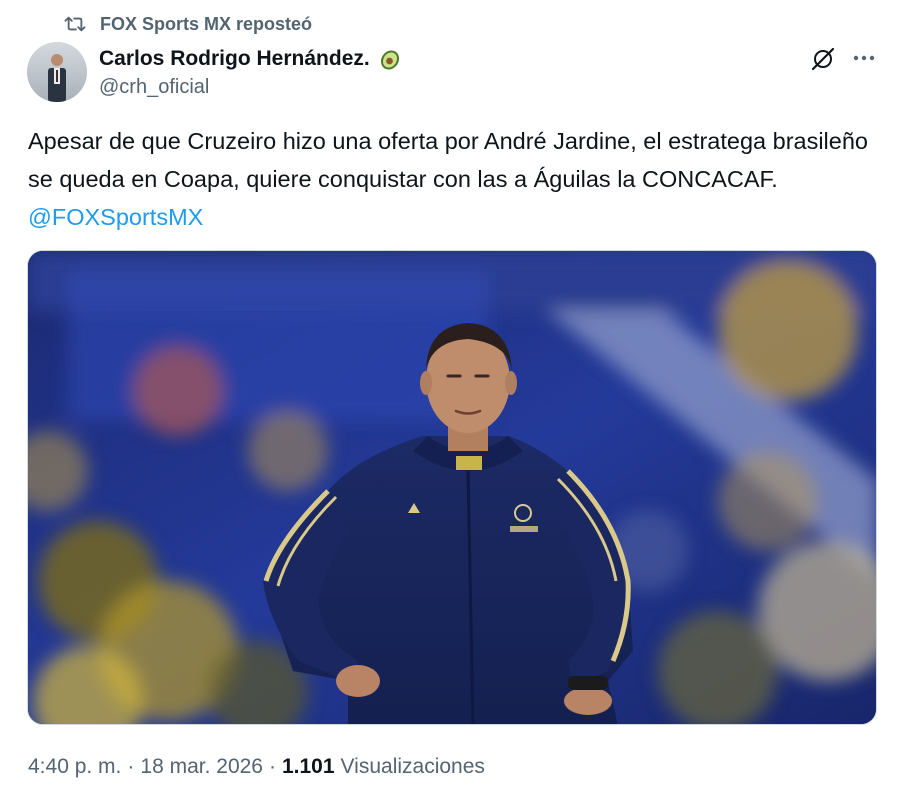  I want to click on avatar, so click(57, 72).